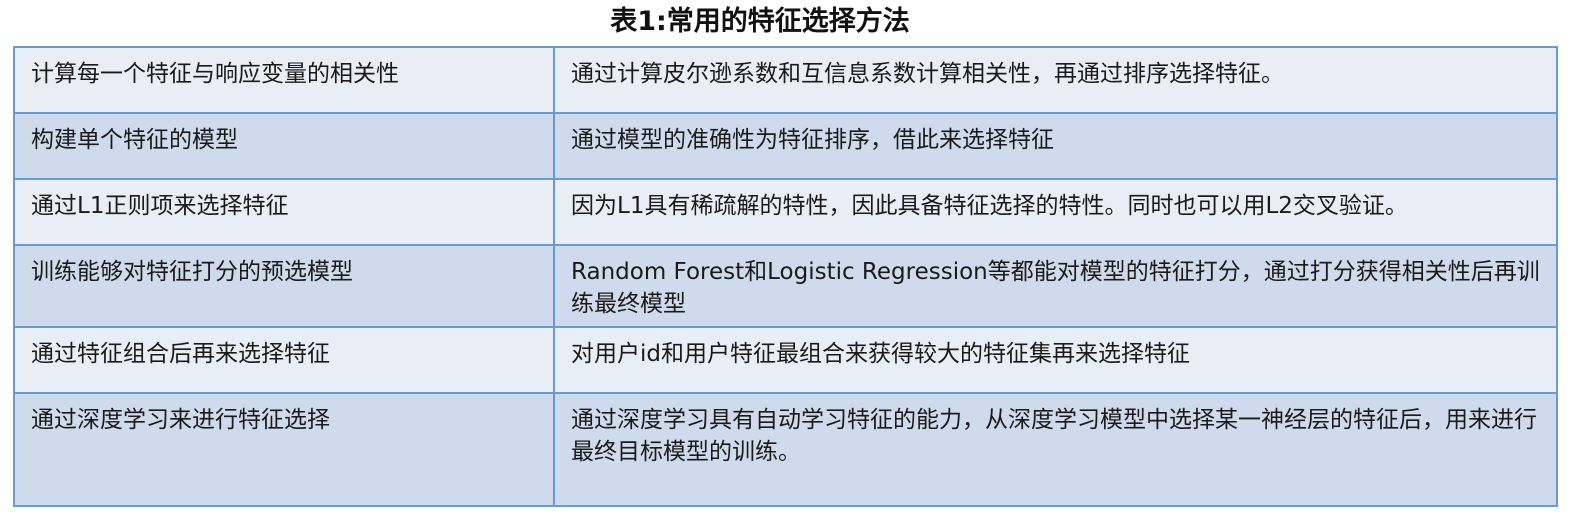  What do you see at coordinates (760, 21) in the screenshot?
I see `table-title: 表1:常用的特征选择方法` at bounding box center [760, 21].